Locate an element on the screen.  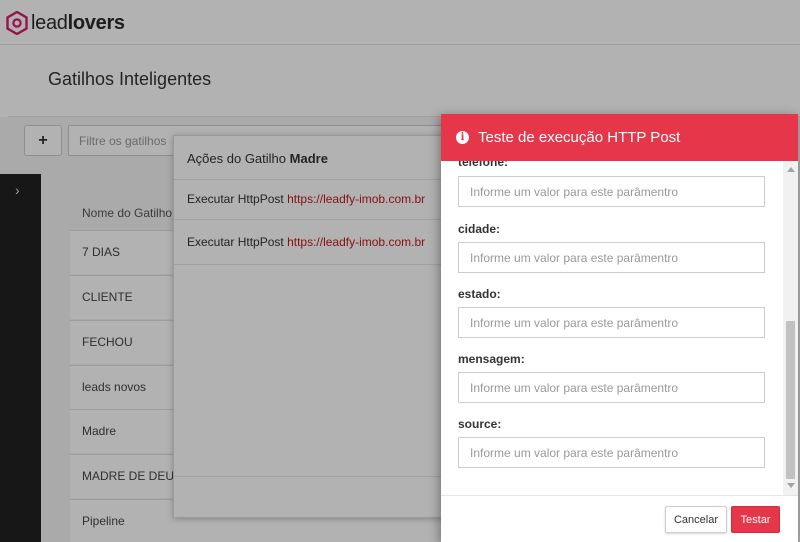
field-label-mensagem: mensagem: is located at coordinates (491, 359).